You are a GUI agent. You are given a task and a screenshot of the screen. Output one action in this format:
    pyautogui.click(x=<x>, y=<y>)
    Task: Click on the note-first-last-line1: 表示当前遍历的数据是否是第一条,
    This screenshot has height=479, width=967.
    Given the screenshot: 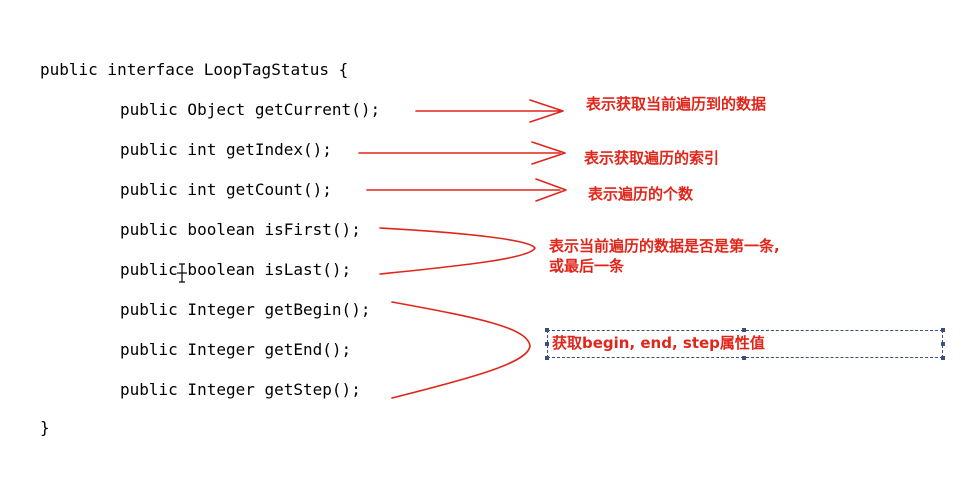 What is the action you would take?
    pyautogui.click(x=664, y=246)
    